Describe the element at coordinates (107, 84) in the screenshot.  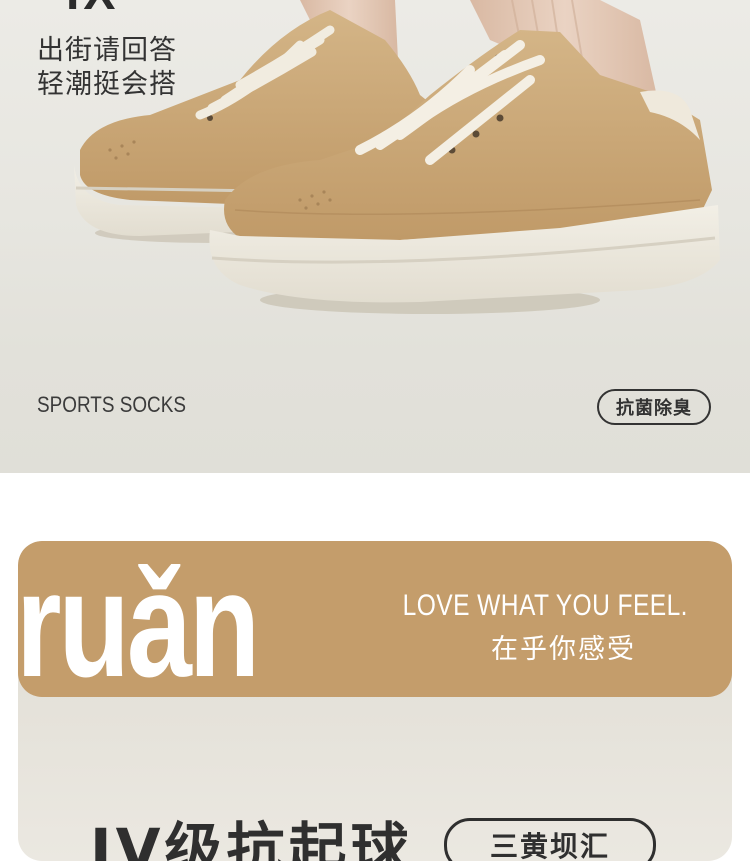
I see `hero-tagline-line-2: 轻潮挺会搭` at that location.